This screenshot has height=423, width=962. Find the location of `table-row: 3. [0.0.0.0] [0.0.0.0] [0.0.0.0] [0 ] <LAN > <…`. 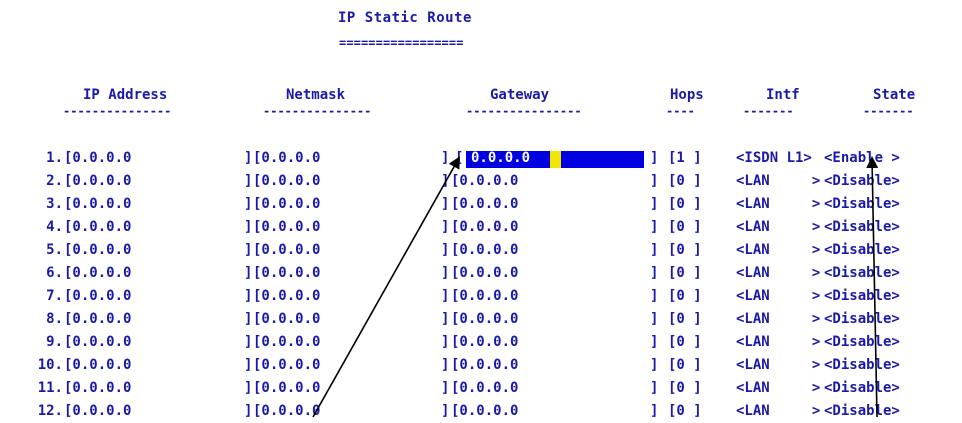

table-row: 3. [0.0.0.0] [0.0.0.0] [0.0.0.0] [0 ] <LAN > <… is located at coordinates (481, 204).